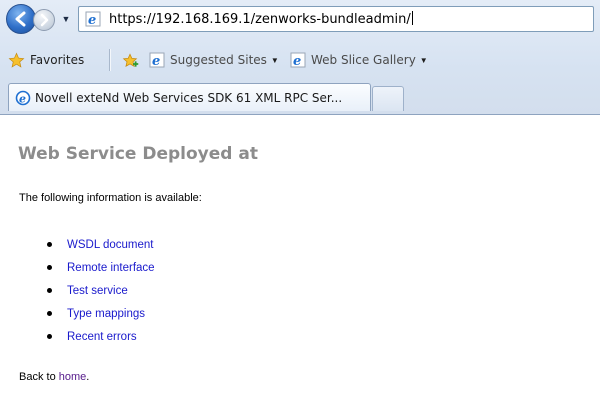 The width and height of the screenshot is (600, 403). I want to click on favorites-star-icon, so click(16, 60).